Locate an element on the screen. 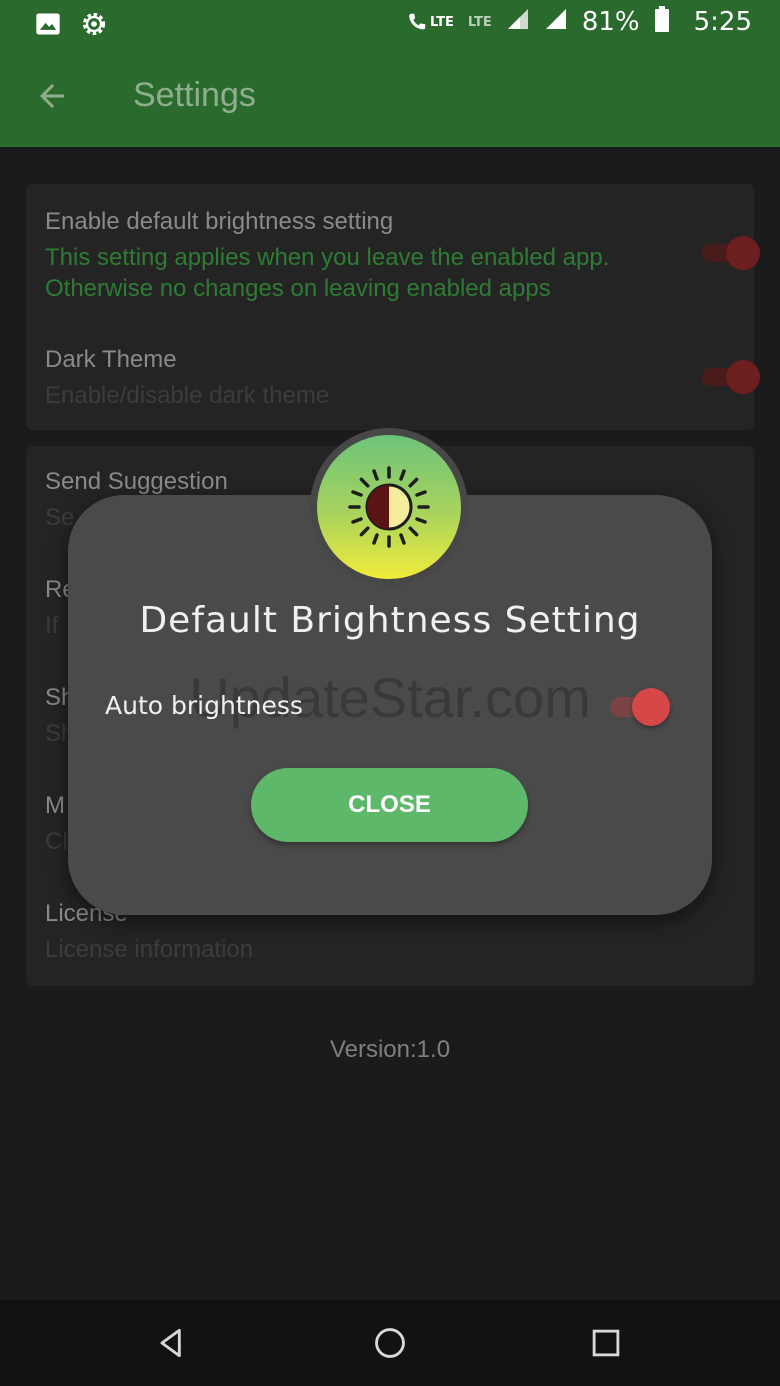 The width and height of the screenshot is (780, 1386). gear-icon is located at coordinates (94, 24).